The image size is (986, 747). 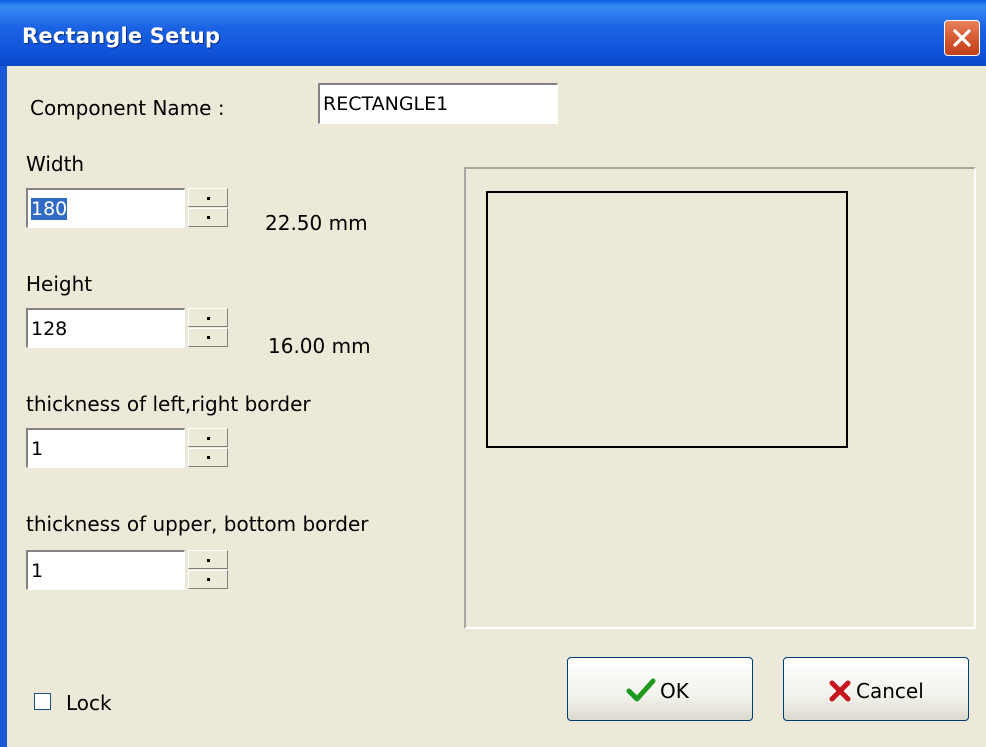 I want to click on height-value: 128, so click(x=49, y=329).